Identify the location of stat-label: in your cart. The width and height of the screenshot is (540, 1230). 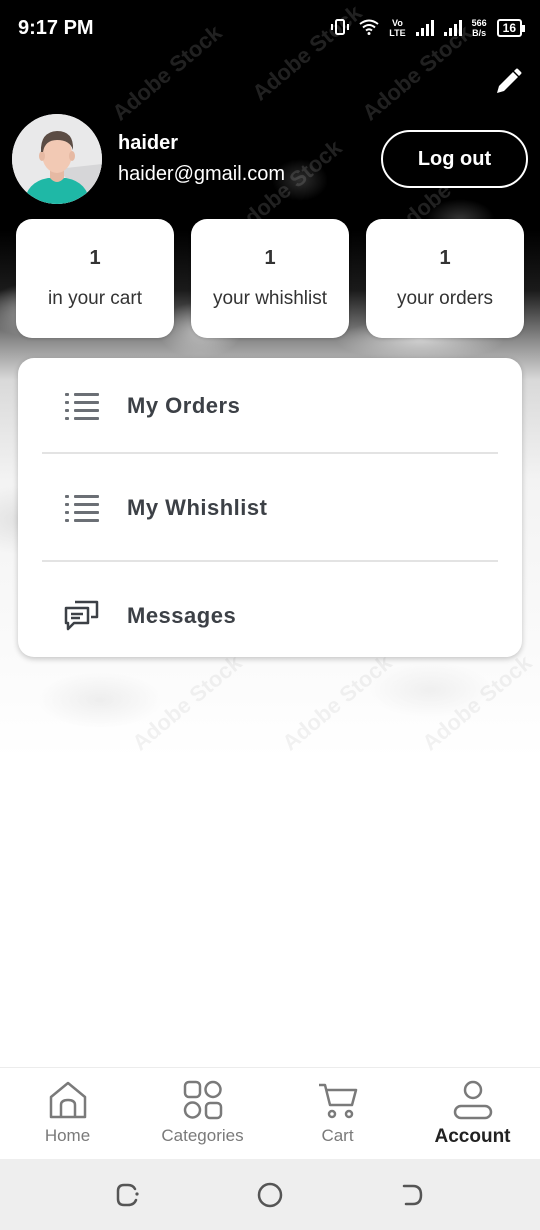
(95, 298).